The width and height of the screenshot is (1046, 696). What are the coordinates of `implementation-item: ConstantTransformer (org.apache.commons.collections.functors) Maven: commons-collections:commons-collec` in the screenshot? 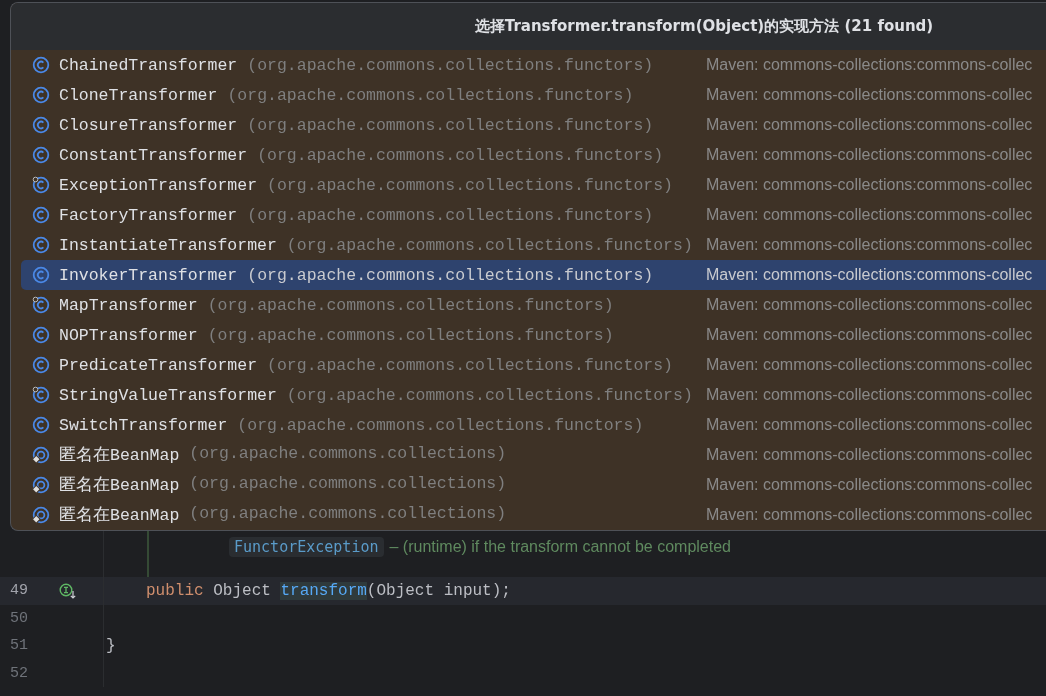 It's located at (533, 155).